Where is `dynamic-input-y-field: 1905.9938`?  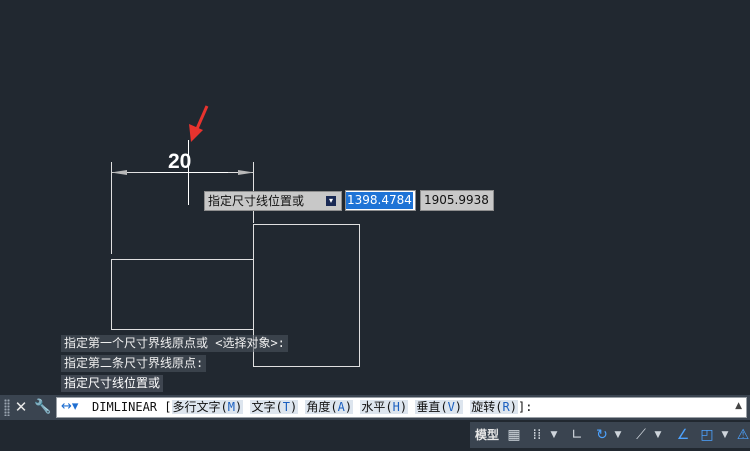 dynamic-input-y-field: 1905.9938 is located at coordinates (457, 200).